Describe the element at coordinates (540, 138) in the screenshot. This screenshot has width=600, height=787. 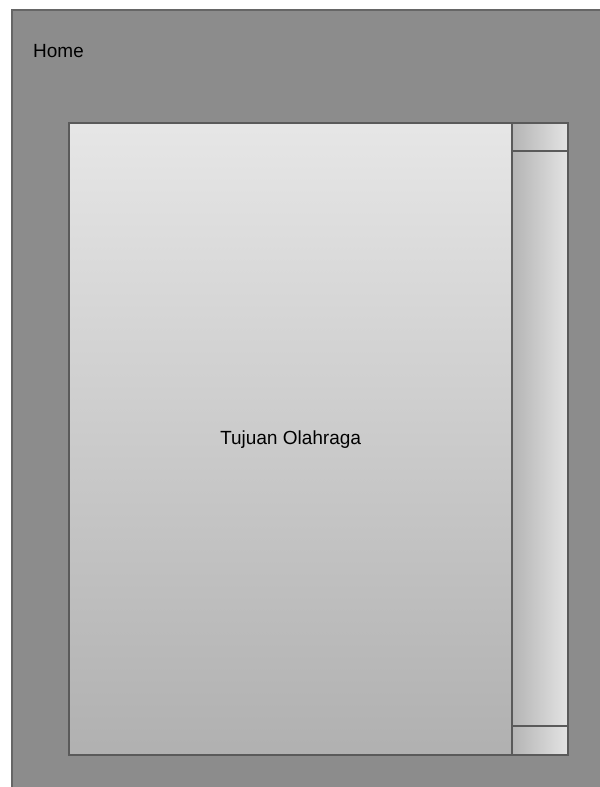
I see `scroll-up-button` at that location.